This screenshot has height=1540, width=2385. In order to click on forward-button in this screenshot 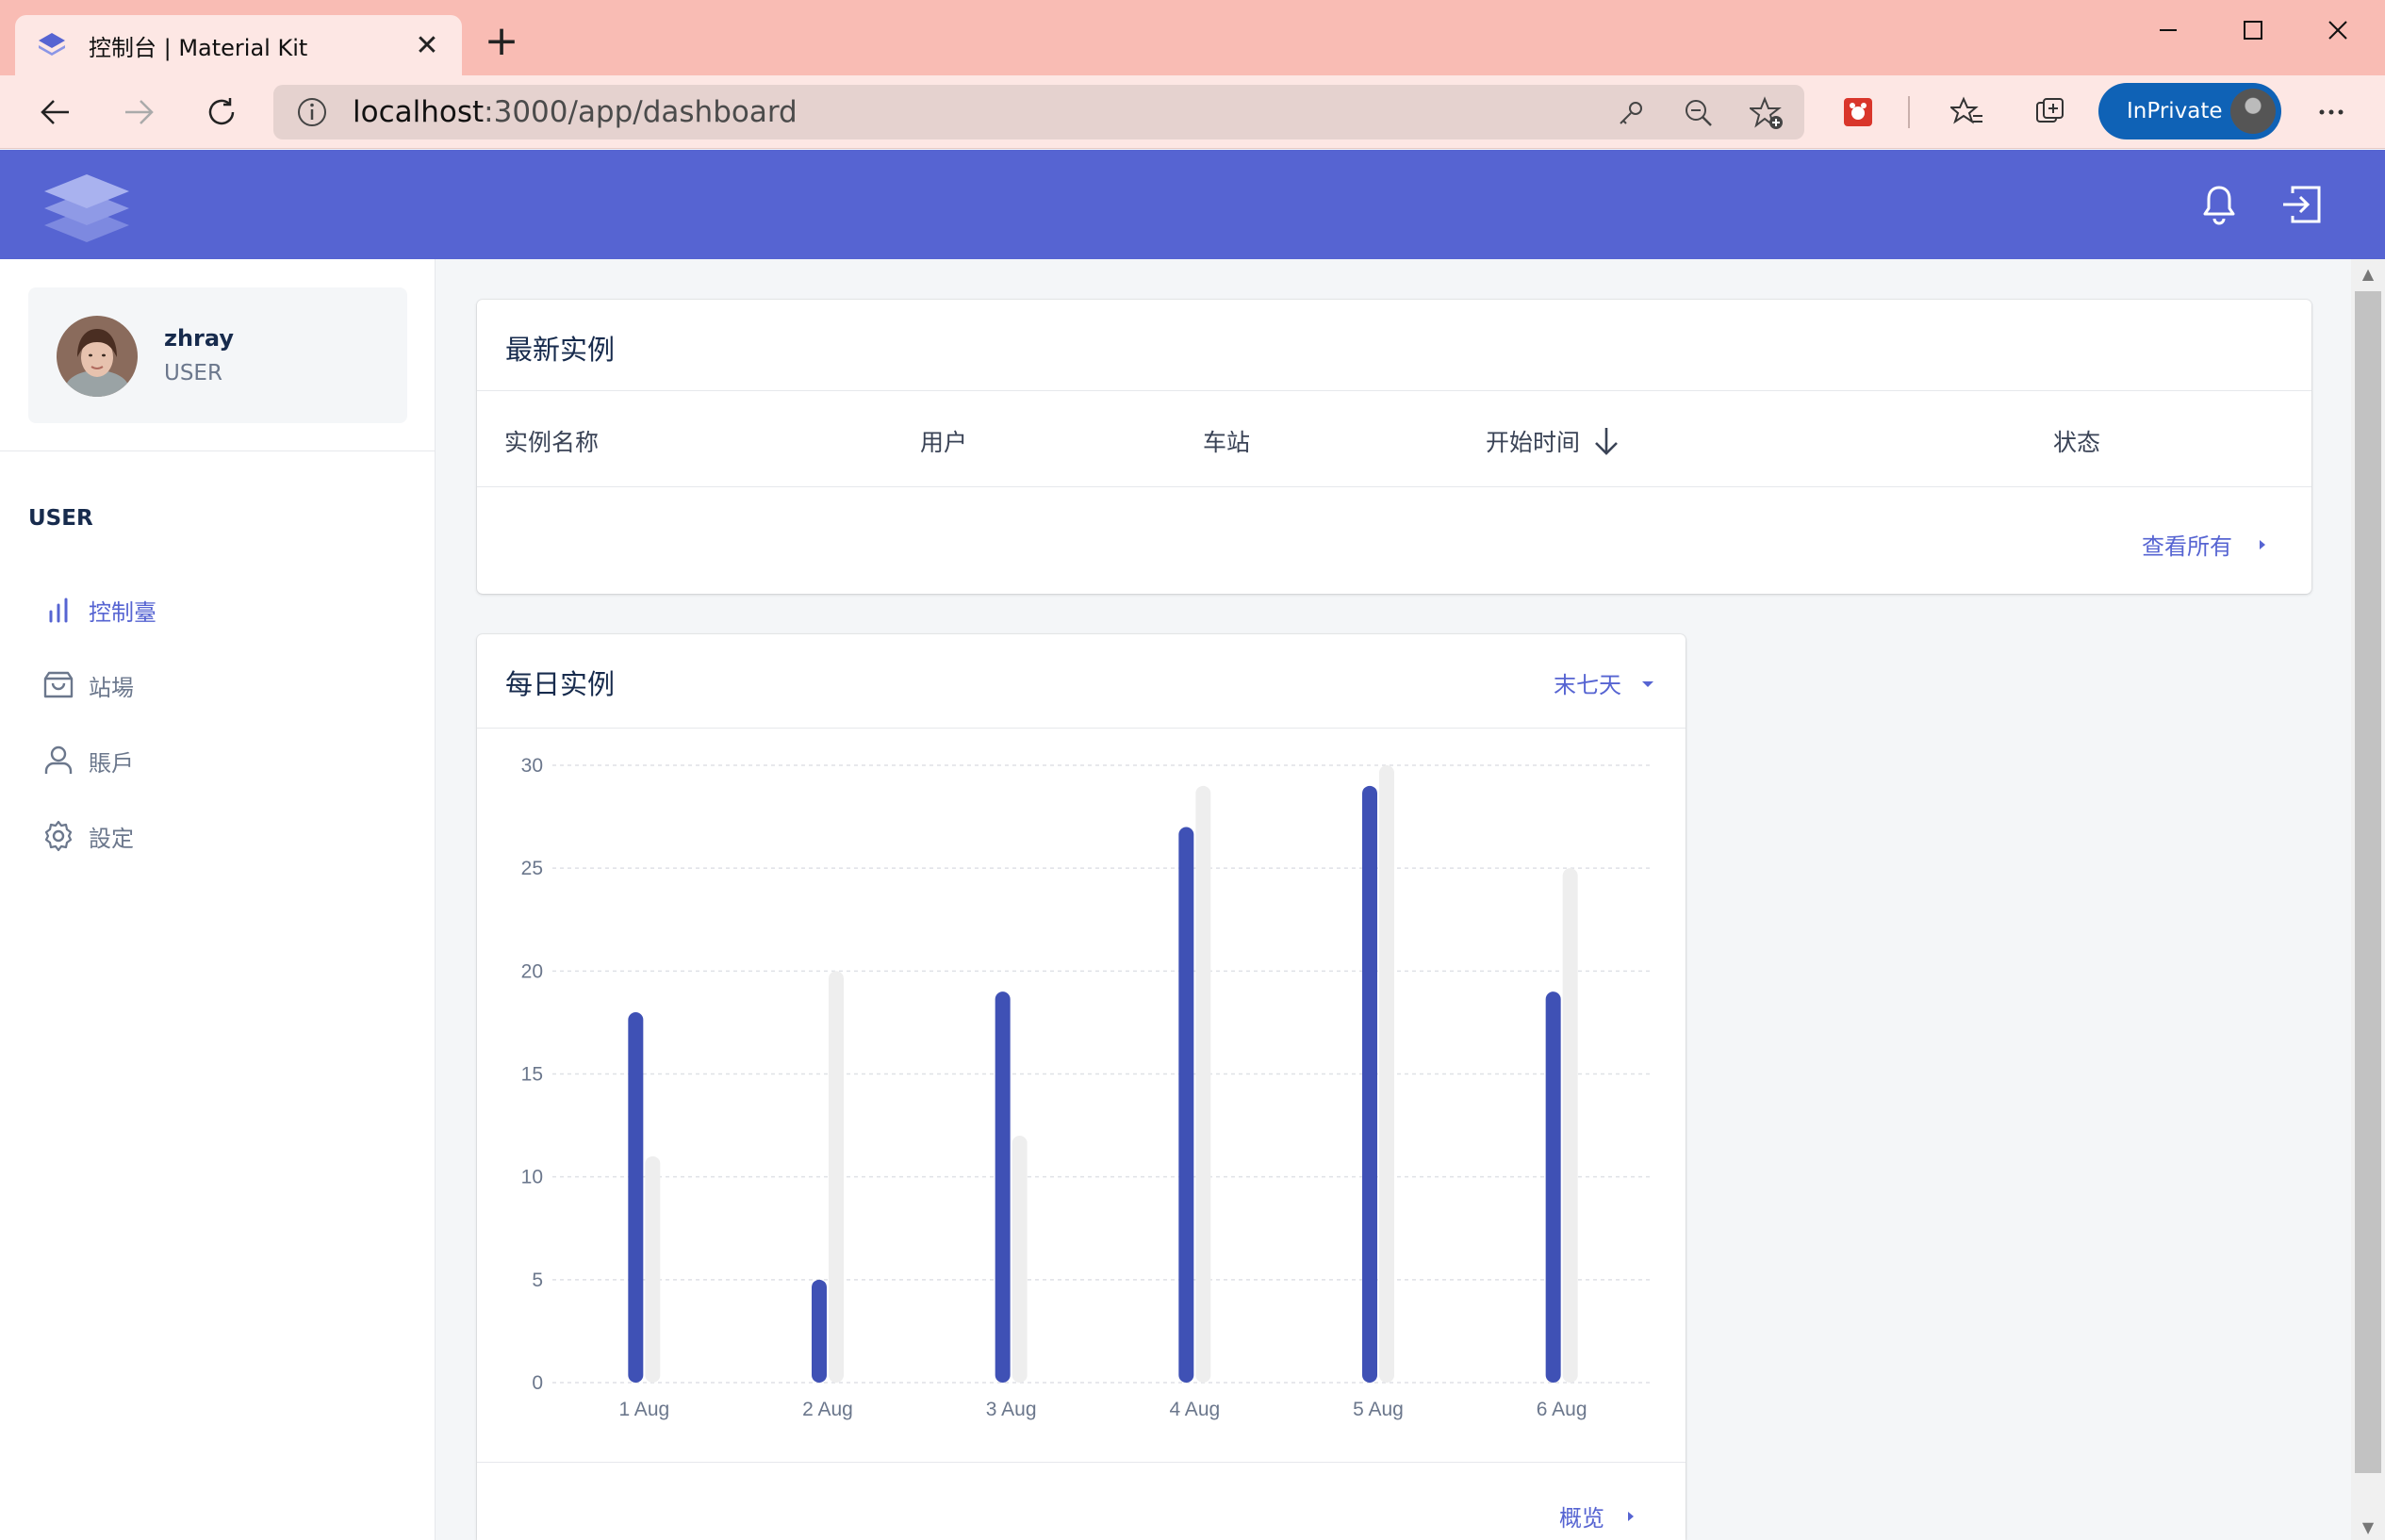, I will do `click(139, 112)`.